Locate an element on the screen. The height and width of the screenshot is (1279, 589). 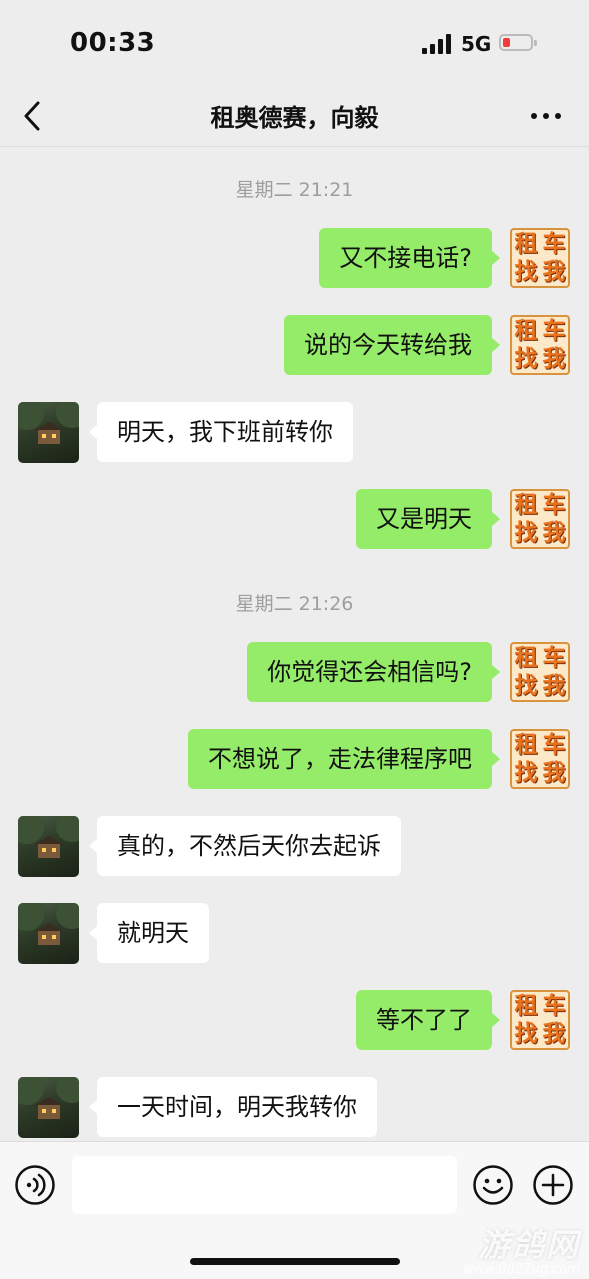
input-bar: 游鸽网 www.0827ug.com is located at coordinates (294, 1210).